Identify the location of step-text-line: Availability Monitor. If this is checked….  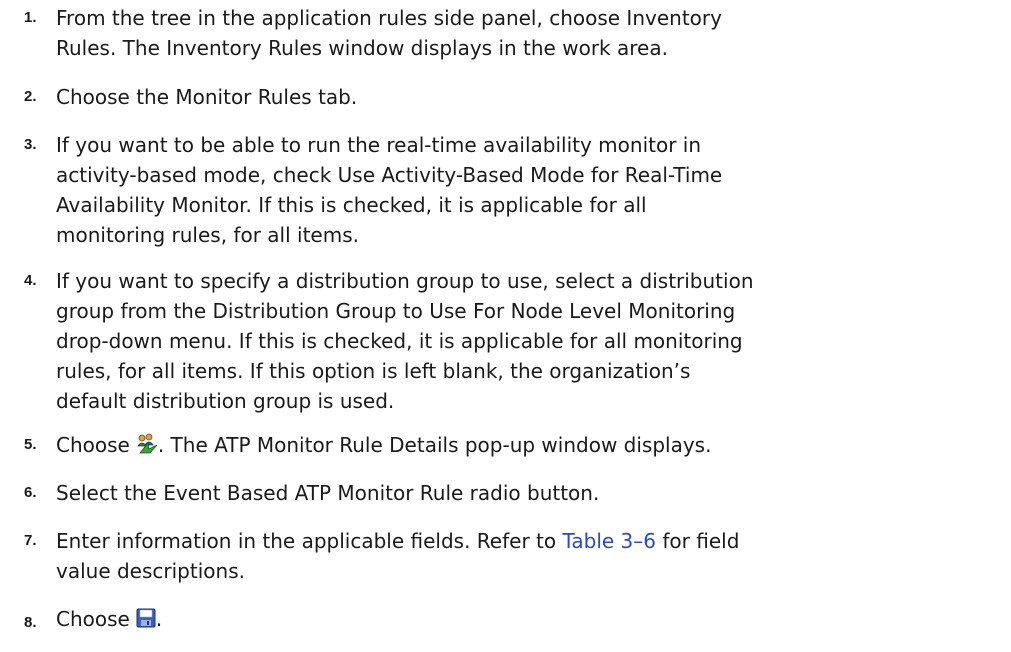
(351, 205).